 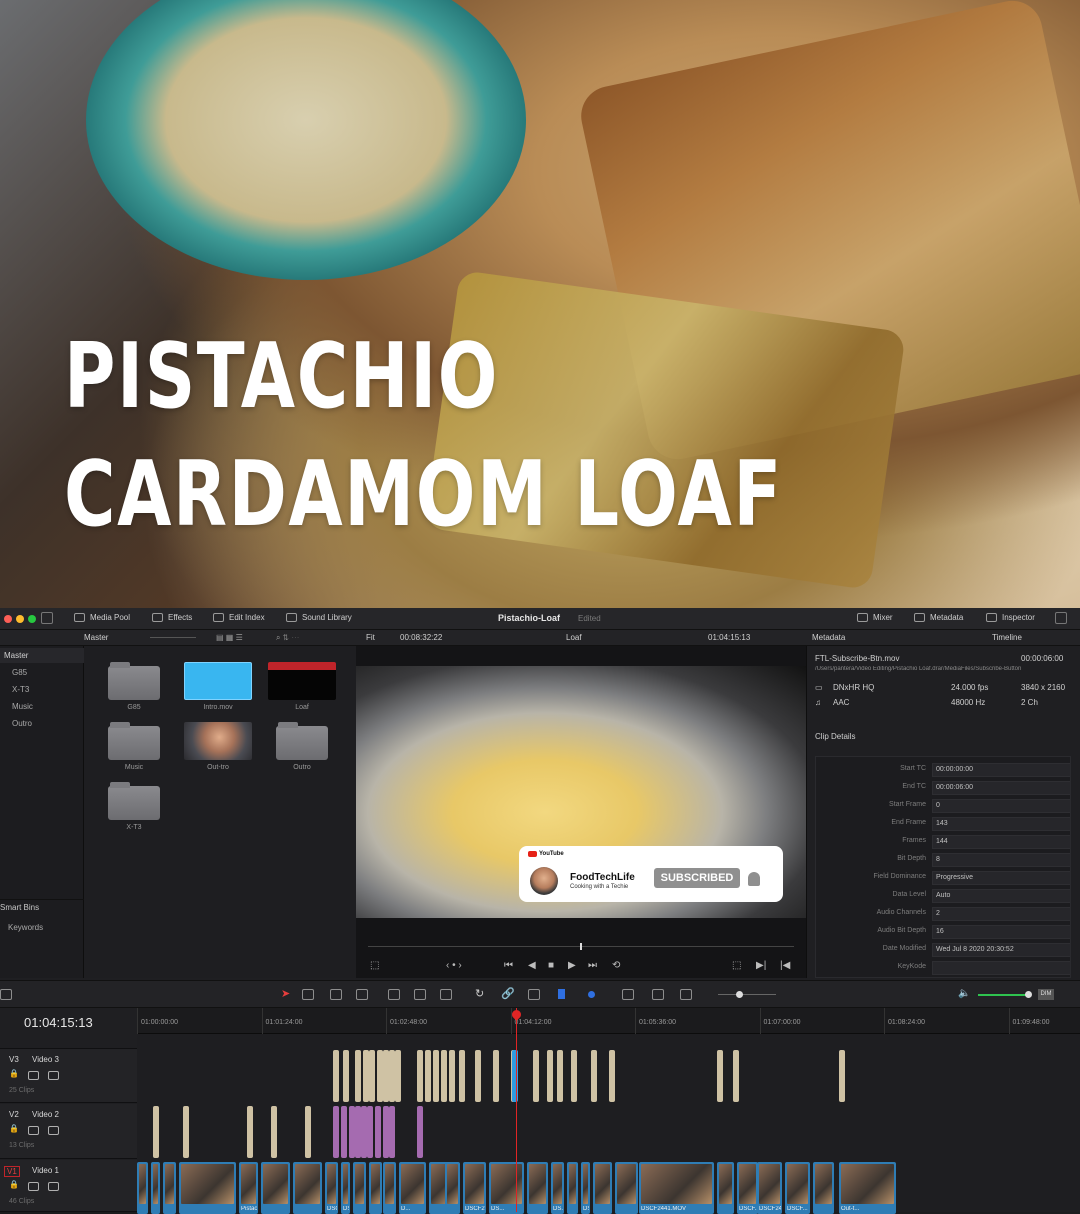 What do you see at coordinates (1061, 618) in the screenshot?
I see `options-menu-icon` at bounding box center [1061, 618].